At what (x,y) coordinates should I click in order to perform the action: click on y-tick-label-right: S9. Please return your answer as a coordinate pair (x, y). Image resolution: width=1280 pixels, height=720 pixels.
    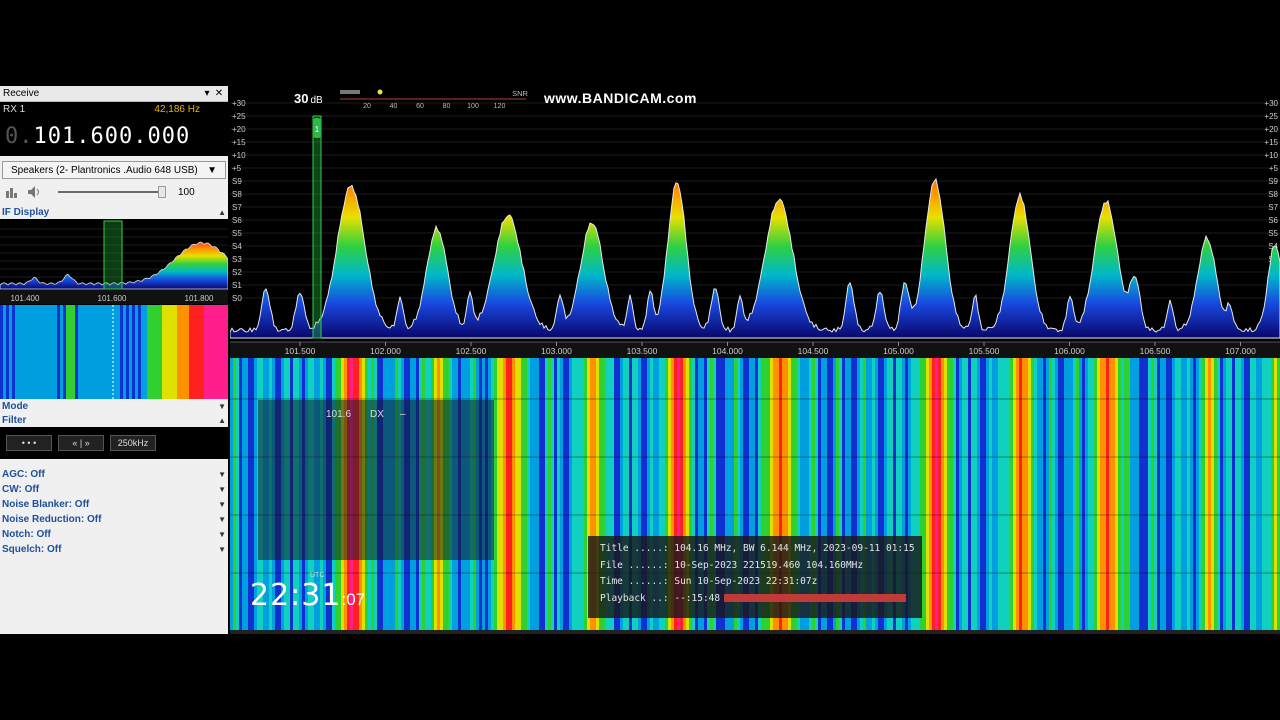
    Looking at the image, I should click on (1273, 181).